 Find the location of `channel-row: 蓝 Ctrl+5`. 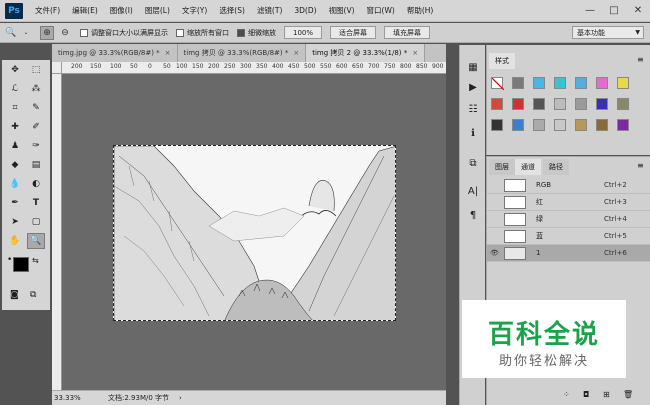

channel-row: 蓝 Ctrl+5 is located at coordinates (568, 236).